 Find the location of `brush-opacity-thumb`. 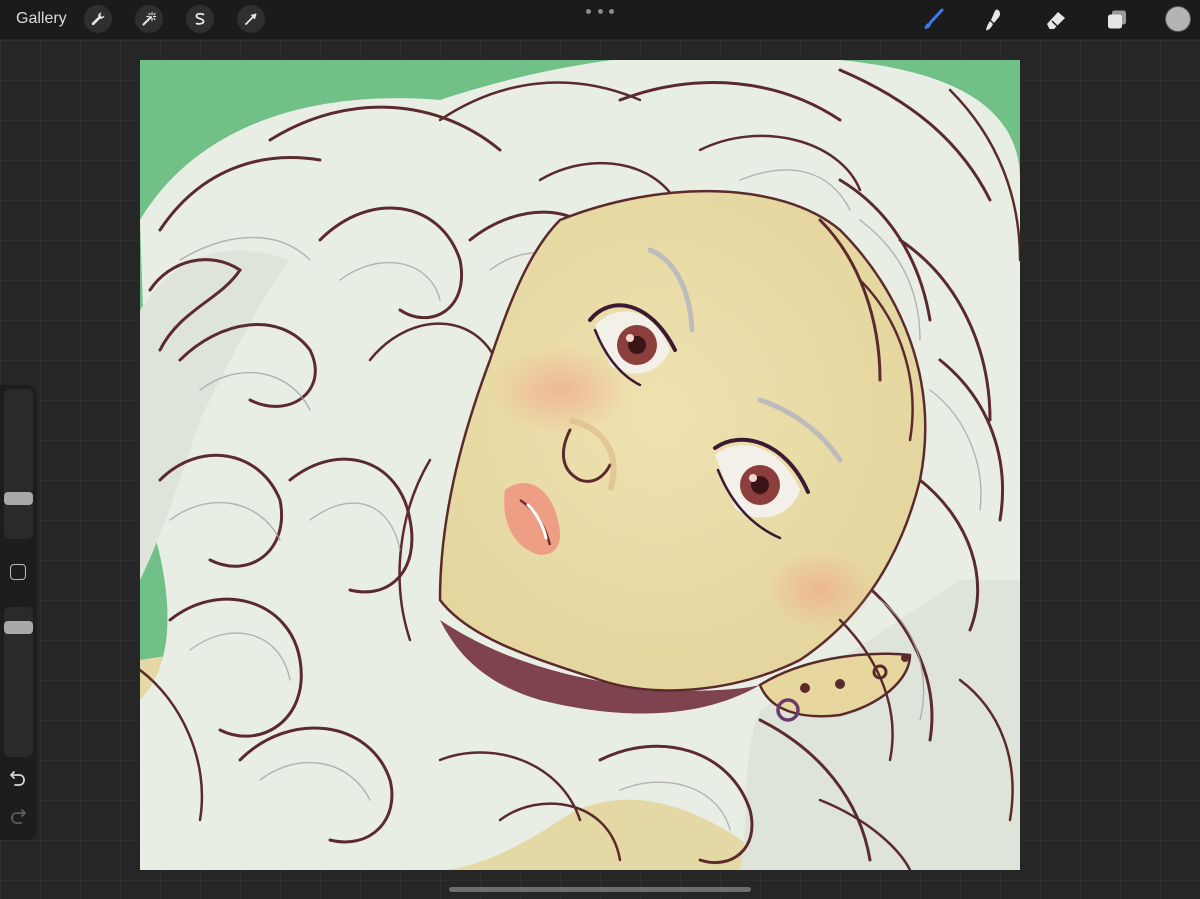

brush-opacity-thumb is located at coordinates (18, 627).